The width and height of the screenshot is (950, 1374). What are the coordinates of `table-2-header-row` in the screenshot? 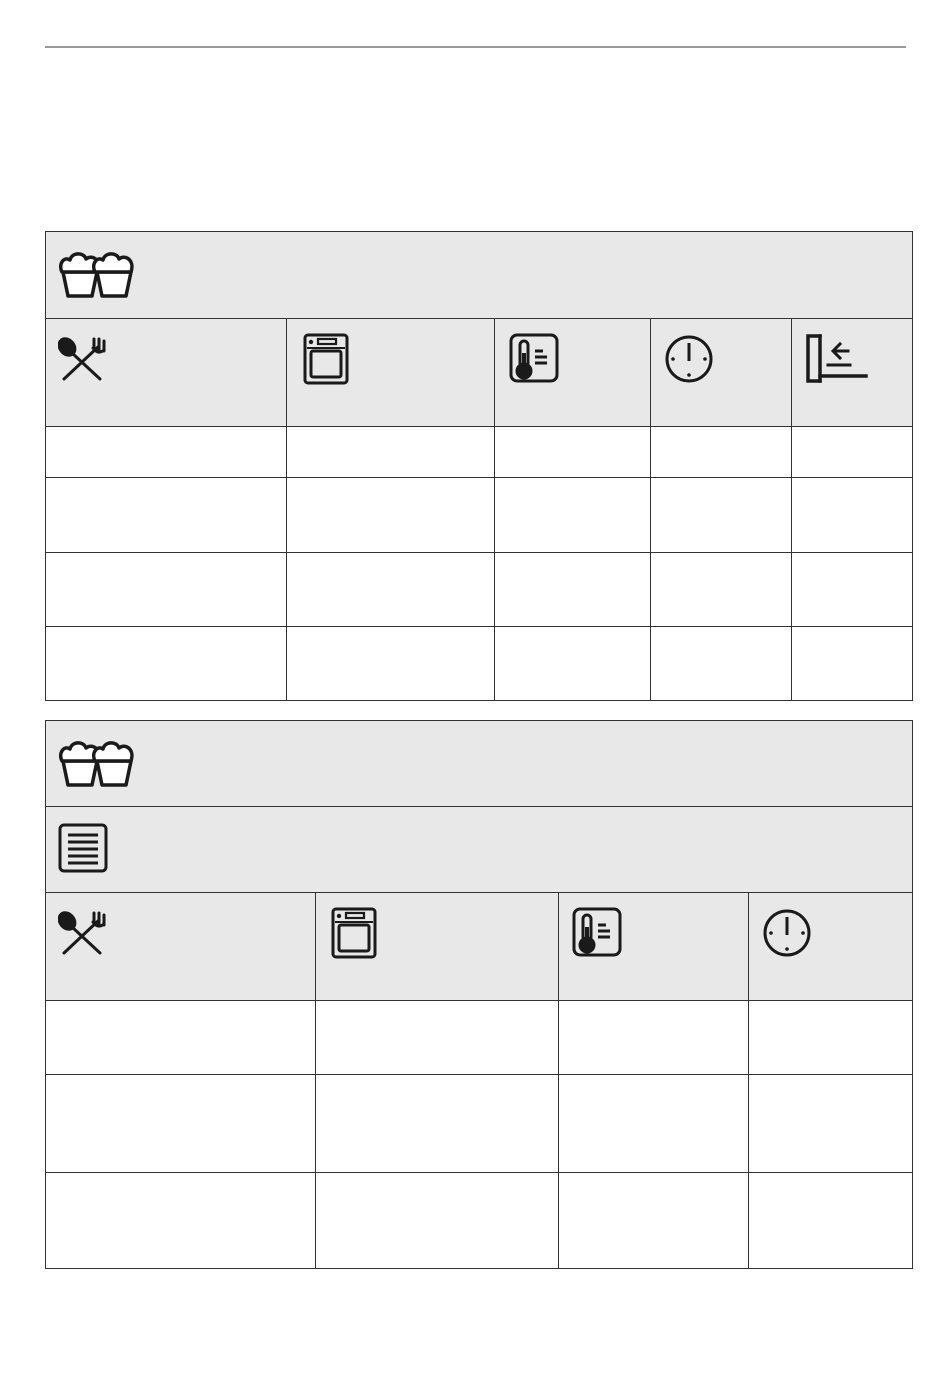 It's located at (479, 947).